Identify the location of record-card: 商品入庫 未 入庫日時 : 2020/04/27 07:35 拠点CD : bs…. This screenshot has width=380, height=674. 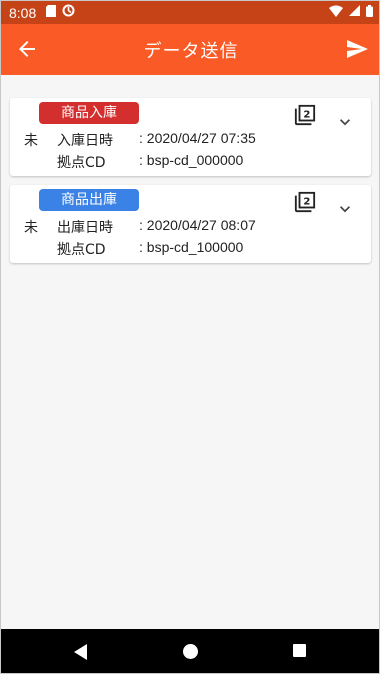
(190, 137).